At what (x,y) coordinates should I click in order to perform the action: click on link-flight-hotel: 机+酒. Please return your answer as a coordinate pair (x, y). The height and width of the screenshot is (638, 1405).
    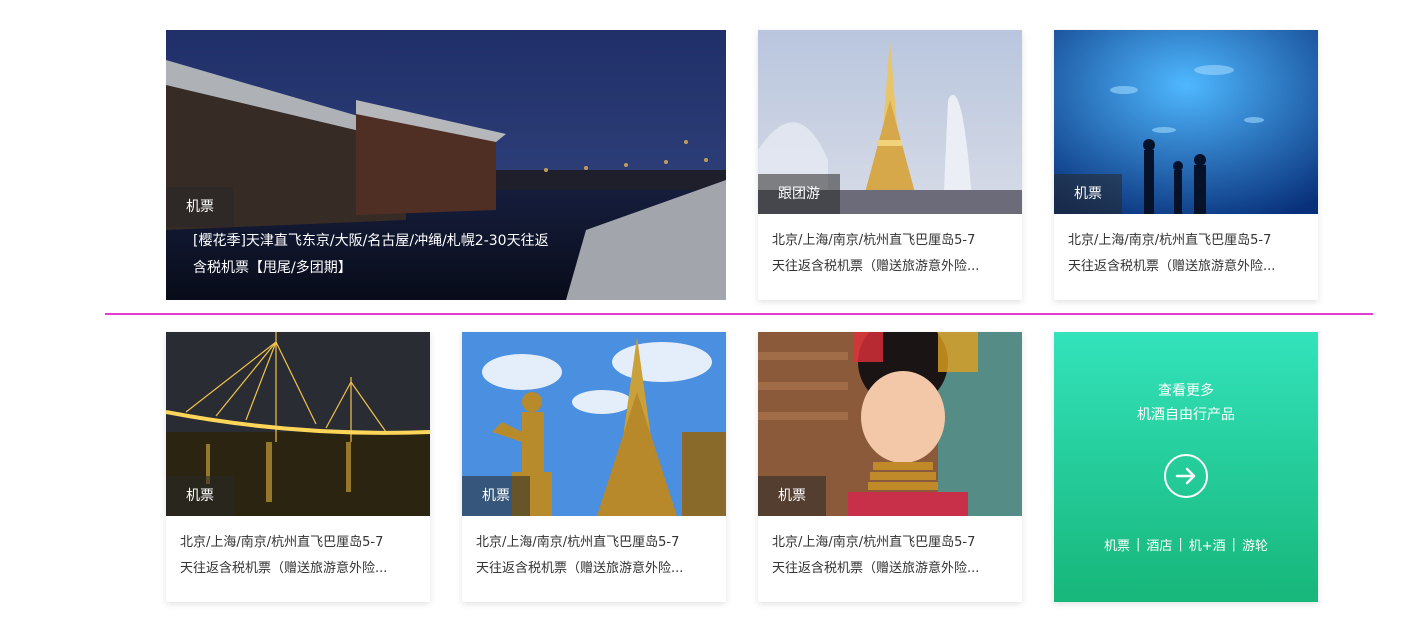
    Looking at the image, I should click on (1207, 544).